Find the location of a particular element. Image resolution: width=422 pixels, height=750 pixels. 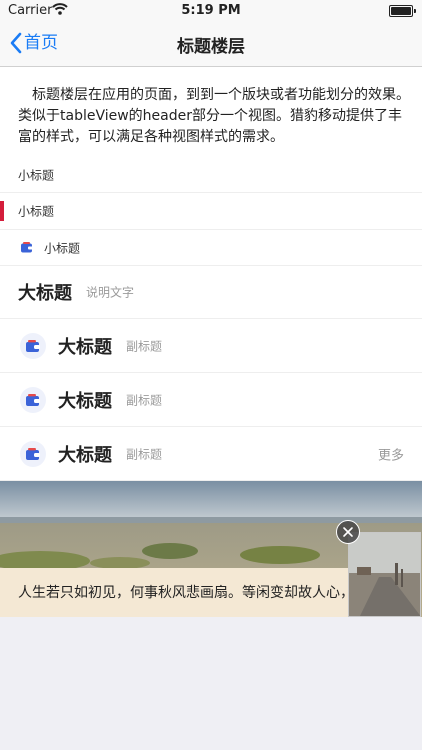

road-image is located at coordinates (384, 574).